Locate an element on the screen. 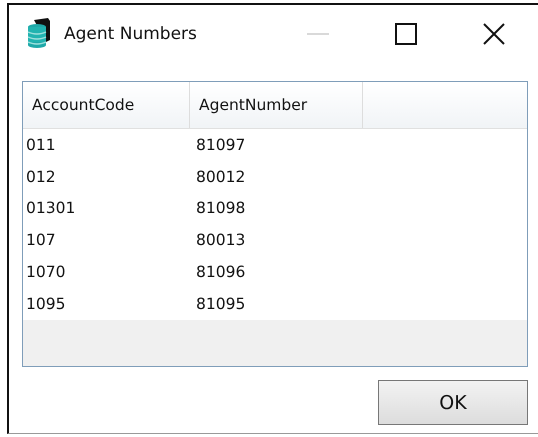  table-cell-text: 80013 is located at coordinates (220, 241).